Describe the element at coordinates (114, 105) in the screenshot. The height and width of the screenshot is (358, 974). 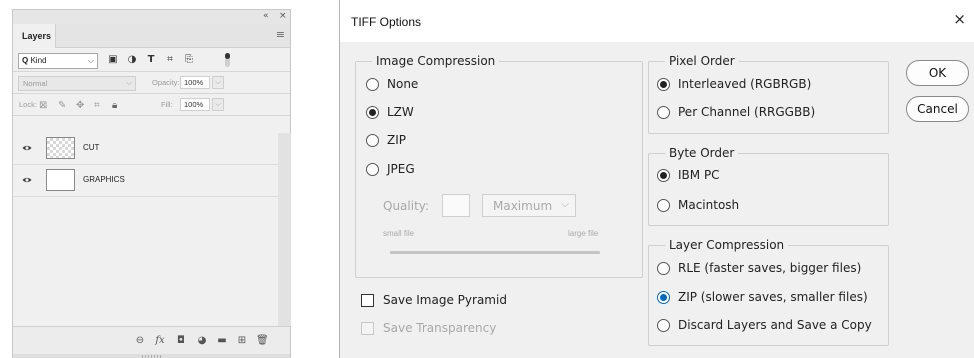
I see `lock-all-icon: 🔒︎` at that location.